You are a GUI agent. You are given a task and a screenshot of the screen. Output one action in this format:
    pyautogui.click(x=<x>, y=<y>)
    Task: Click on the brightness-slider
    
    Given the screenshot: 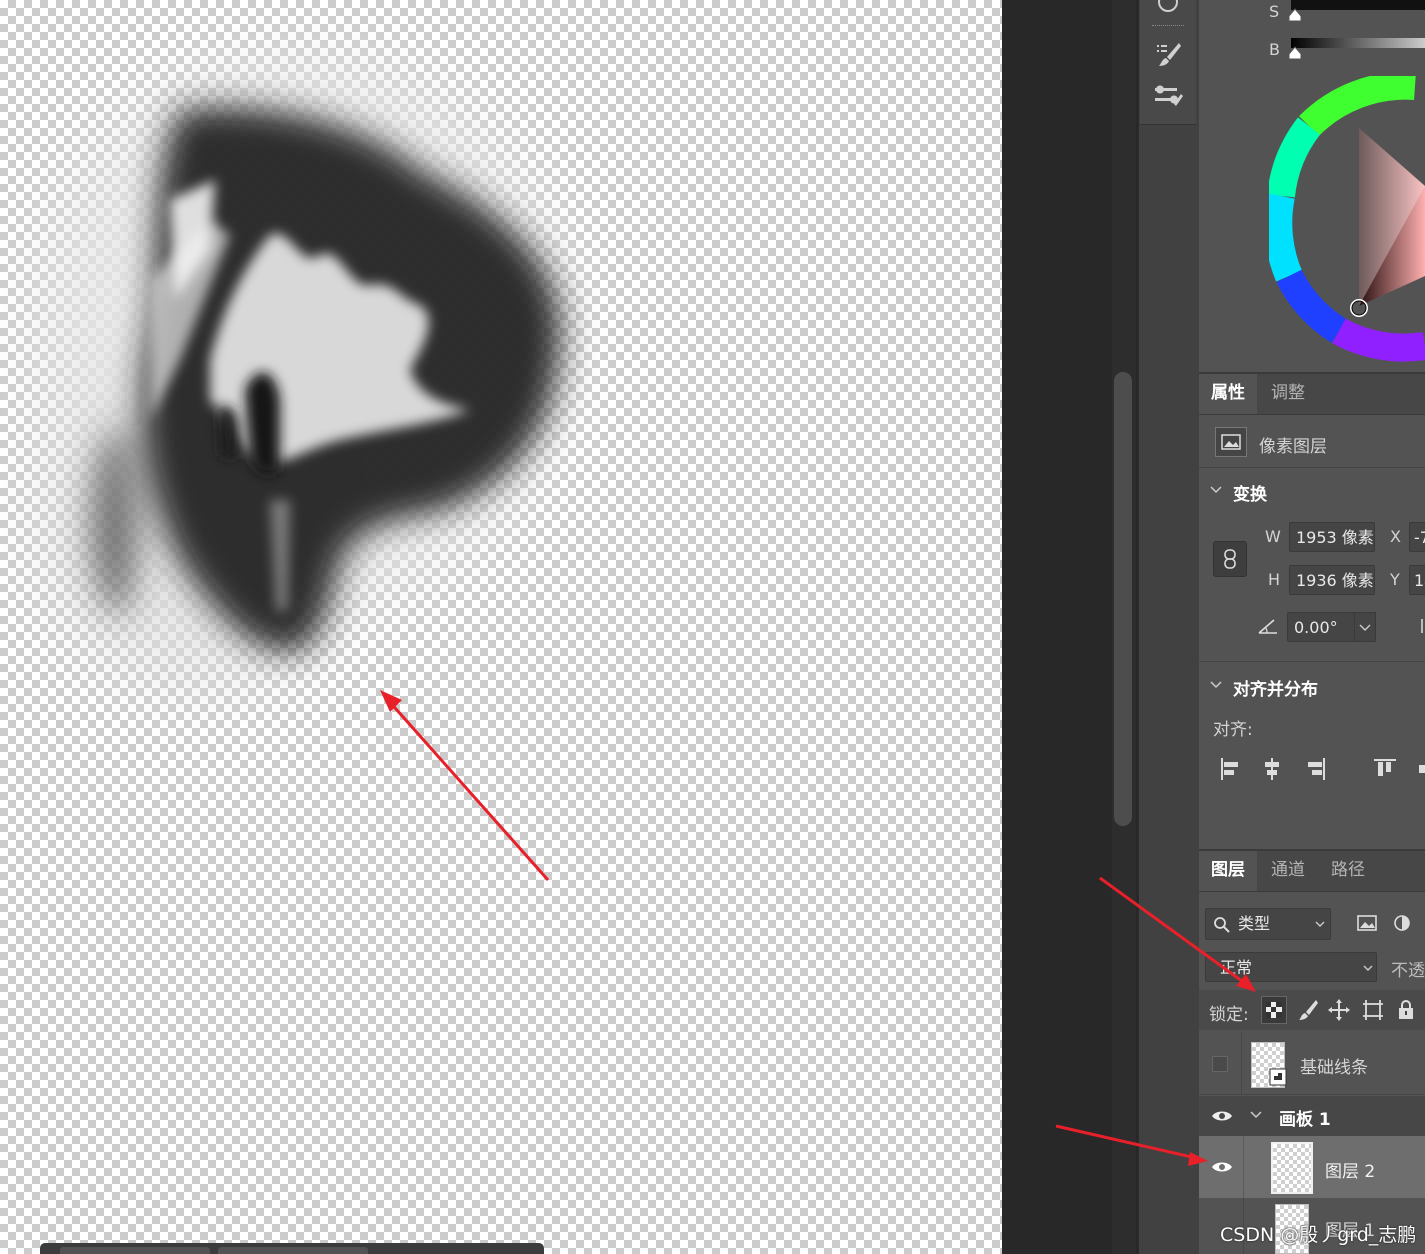 What is the action you would take?
    pyautogui.click(x=1358, y=43)
    